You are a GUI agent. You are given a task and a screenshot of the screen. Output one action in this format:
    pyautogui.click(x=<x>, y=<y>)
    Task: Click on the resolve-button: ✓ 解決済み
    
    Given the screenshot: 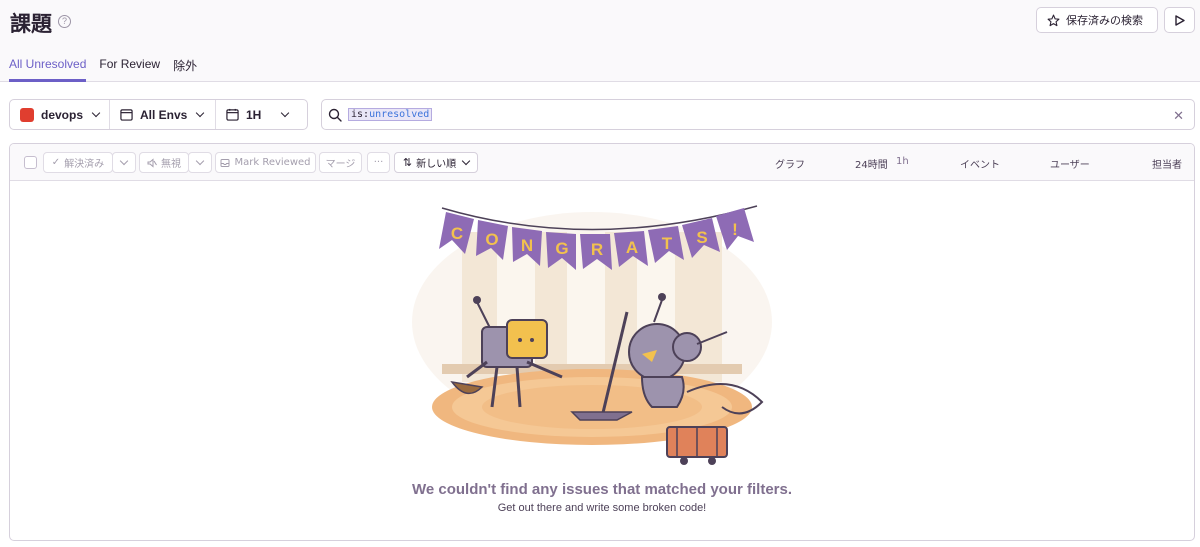 What is the action you would take?
    pyautogui.click(x=78, y=162)
    